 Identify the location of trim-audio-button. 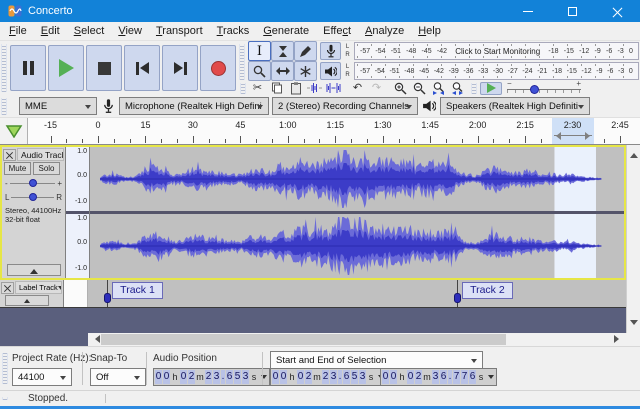
(314, 88).